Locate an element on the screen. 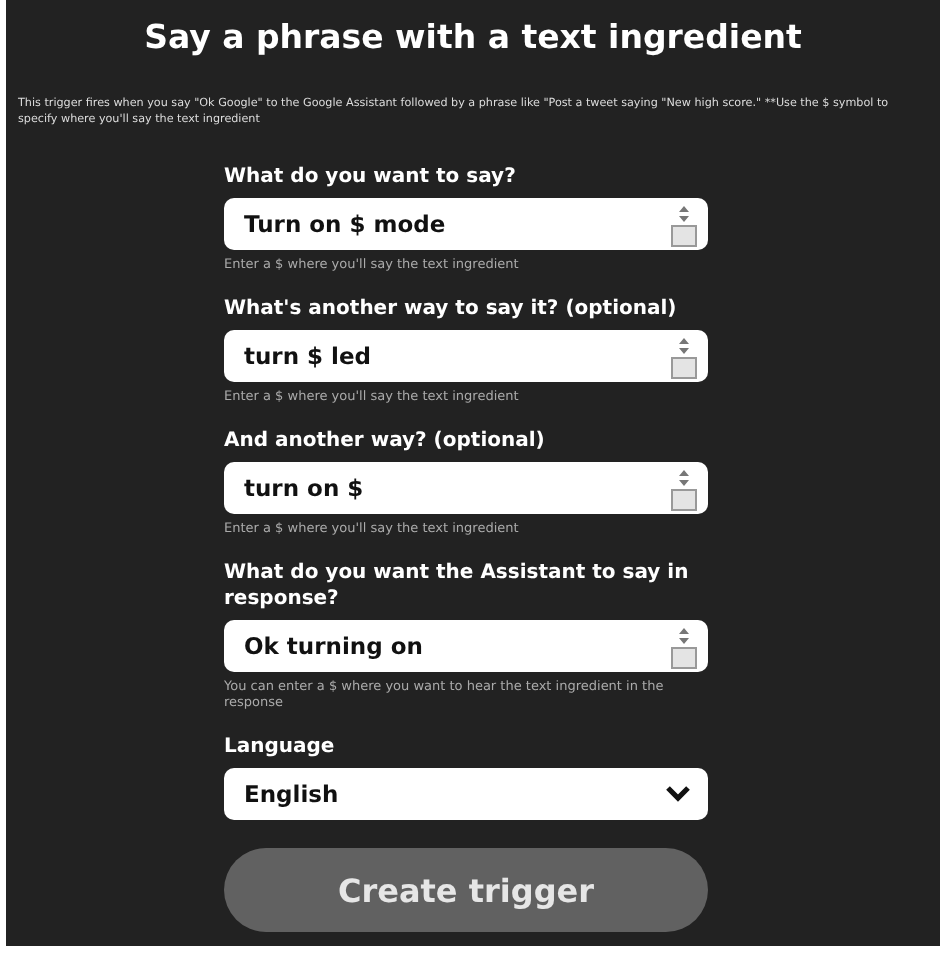 The height and width of the screenshot is (964, 952). field-label: What do you want to say? is located at coordinates (371, 177).